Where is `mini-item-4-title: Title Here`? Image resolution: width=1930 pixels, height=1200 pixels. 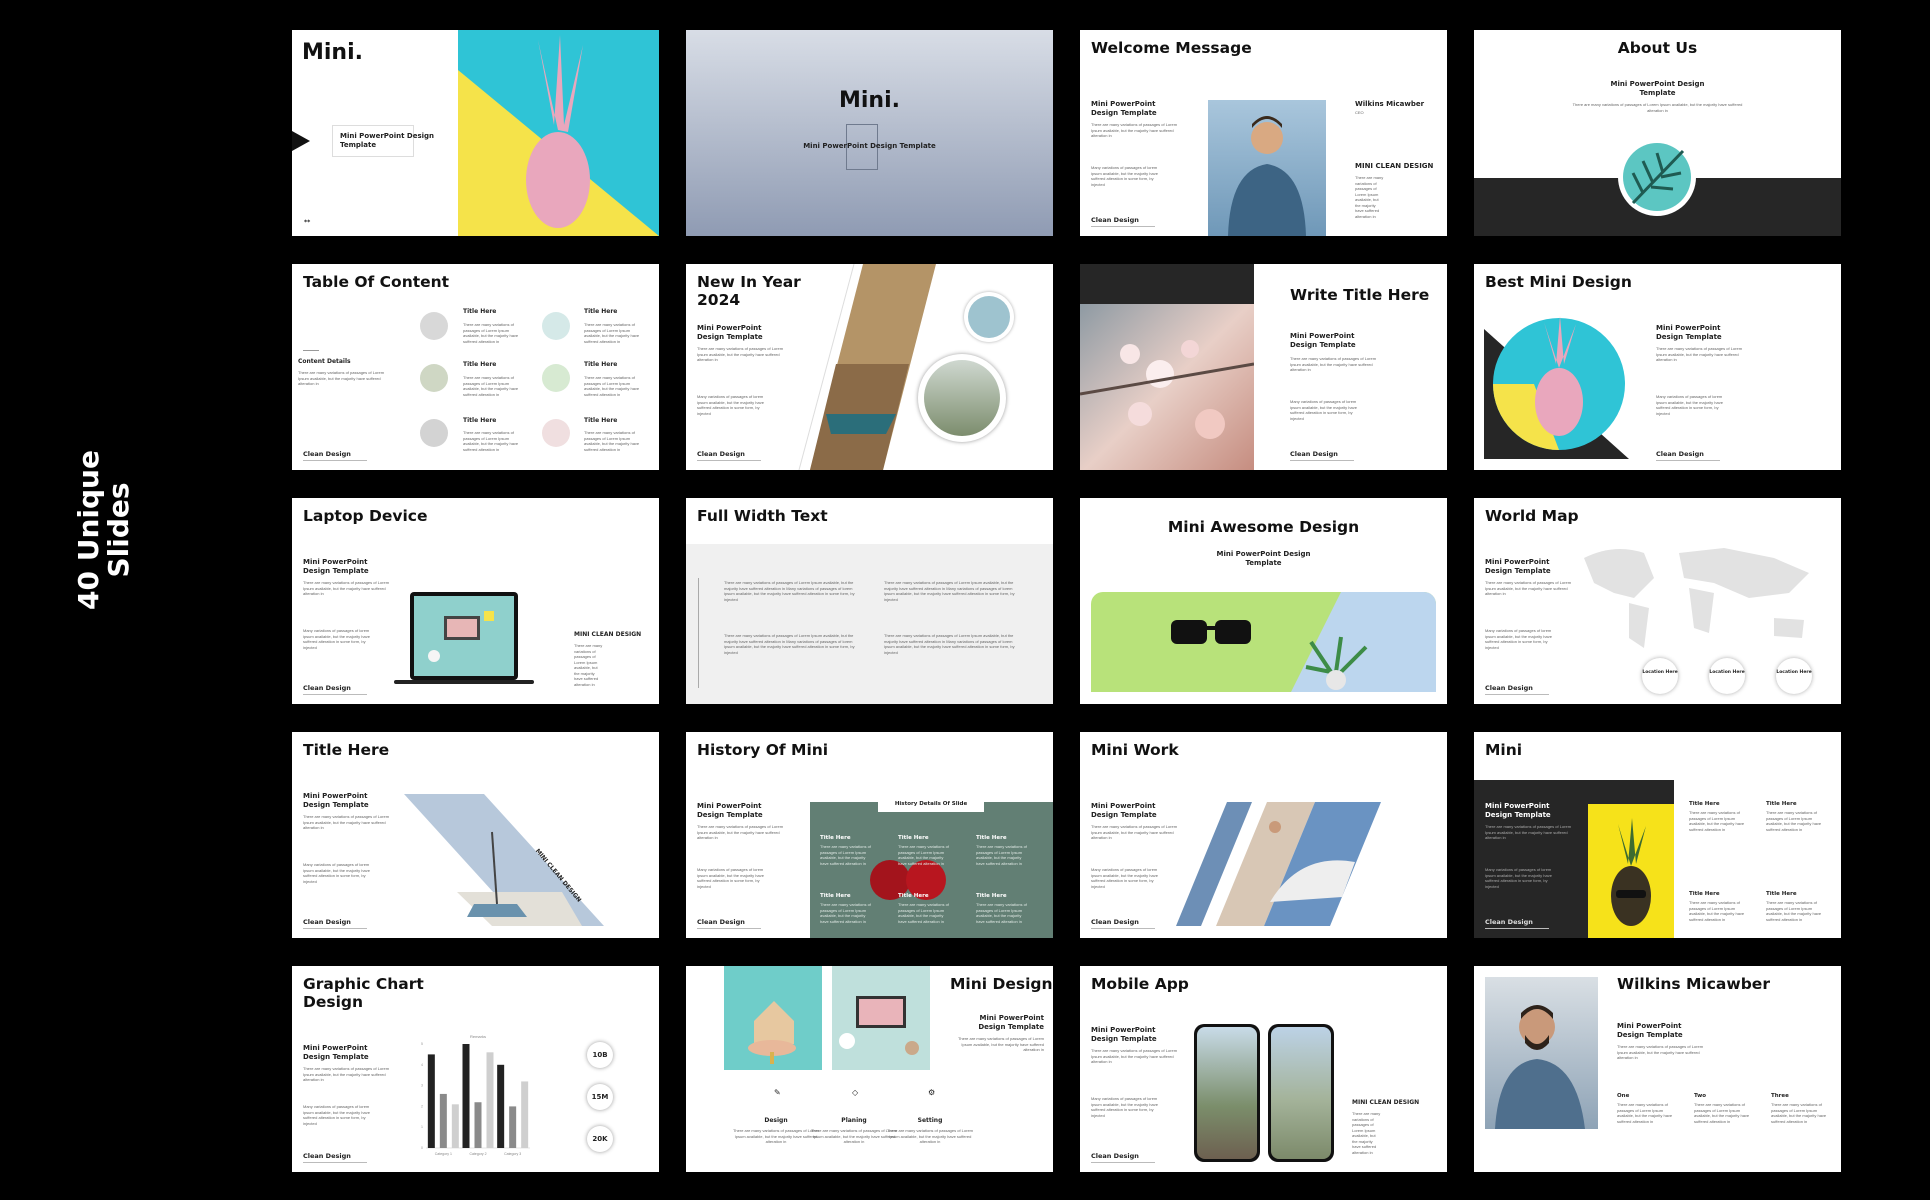 mini-item-4-title: Title Here is located at coordinates (1781, 894).